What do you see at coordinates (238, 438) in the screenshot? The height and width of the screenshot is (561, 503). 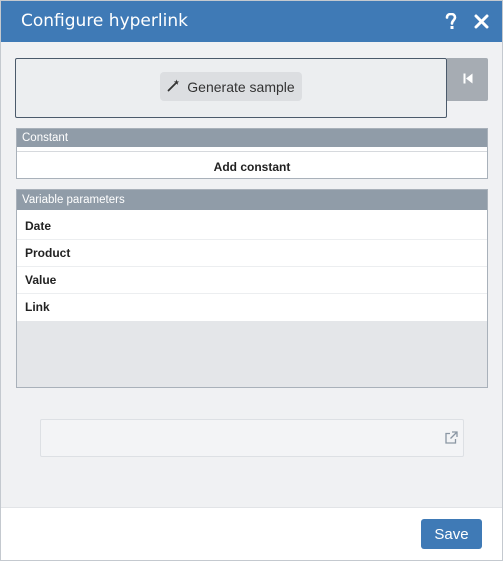 I see `hyperlink-input` at bounding box center [238, 438].